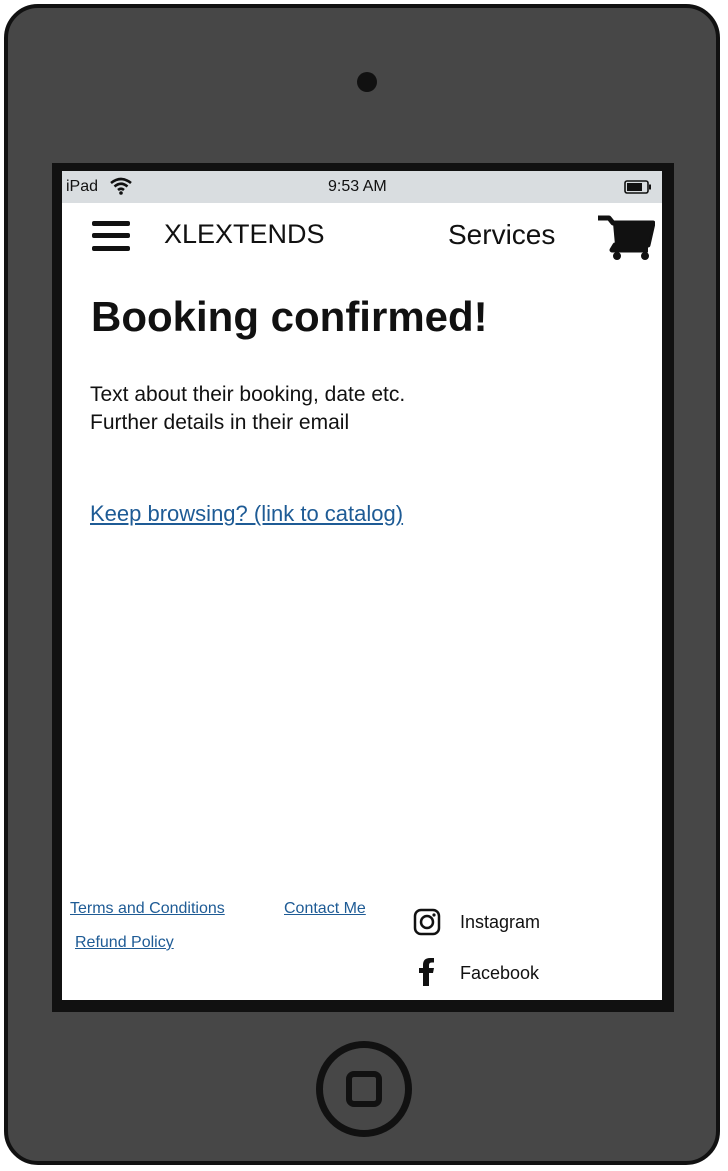 The height and width of the screenshot is (1171, 728). What do you see at coordinates (82, 186) in the screenshot?
I see `status-device-label: iPad` at bounding box center [82, 186].